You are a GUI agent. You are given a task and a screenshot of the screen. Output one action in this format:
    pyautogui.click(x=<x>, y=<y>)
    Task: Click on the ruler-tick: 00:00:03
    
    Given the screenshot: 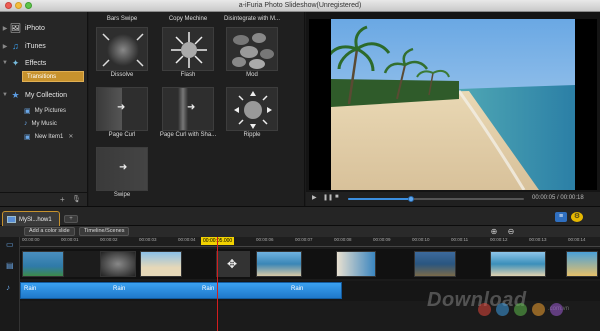 What is the action you would take?
    pyautogui.click(x=148, y=239)
    